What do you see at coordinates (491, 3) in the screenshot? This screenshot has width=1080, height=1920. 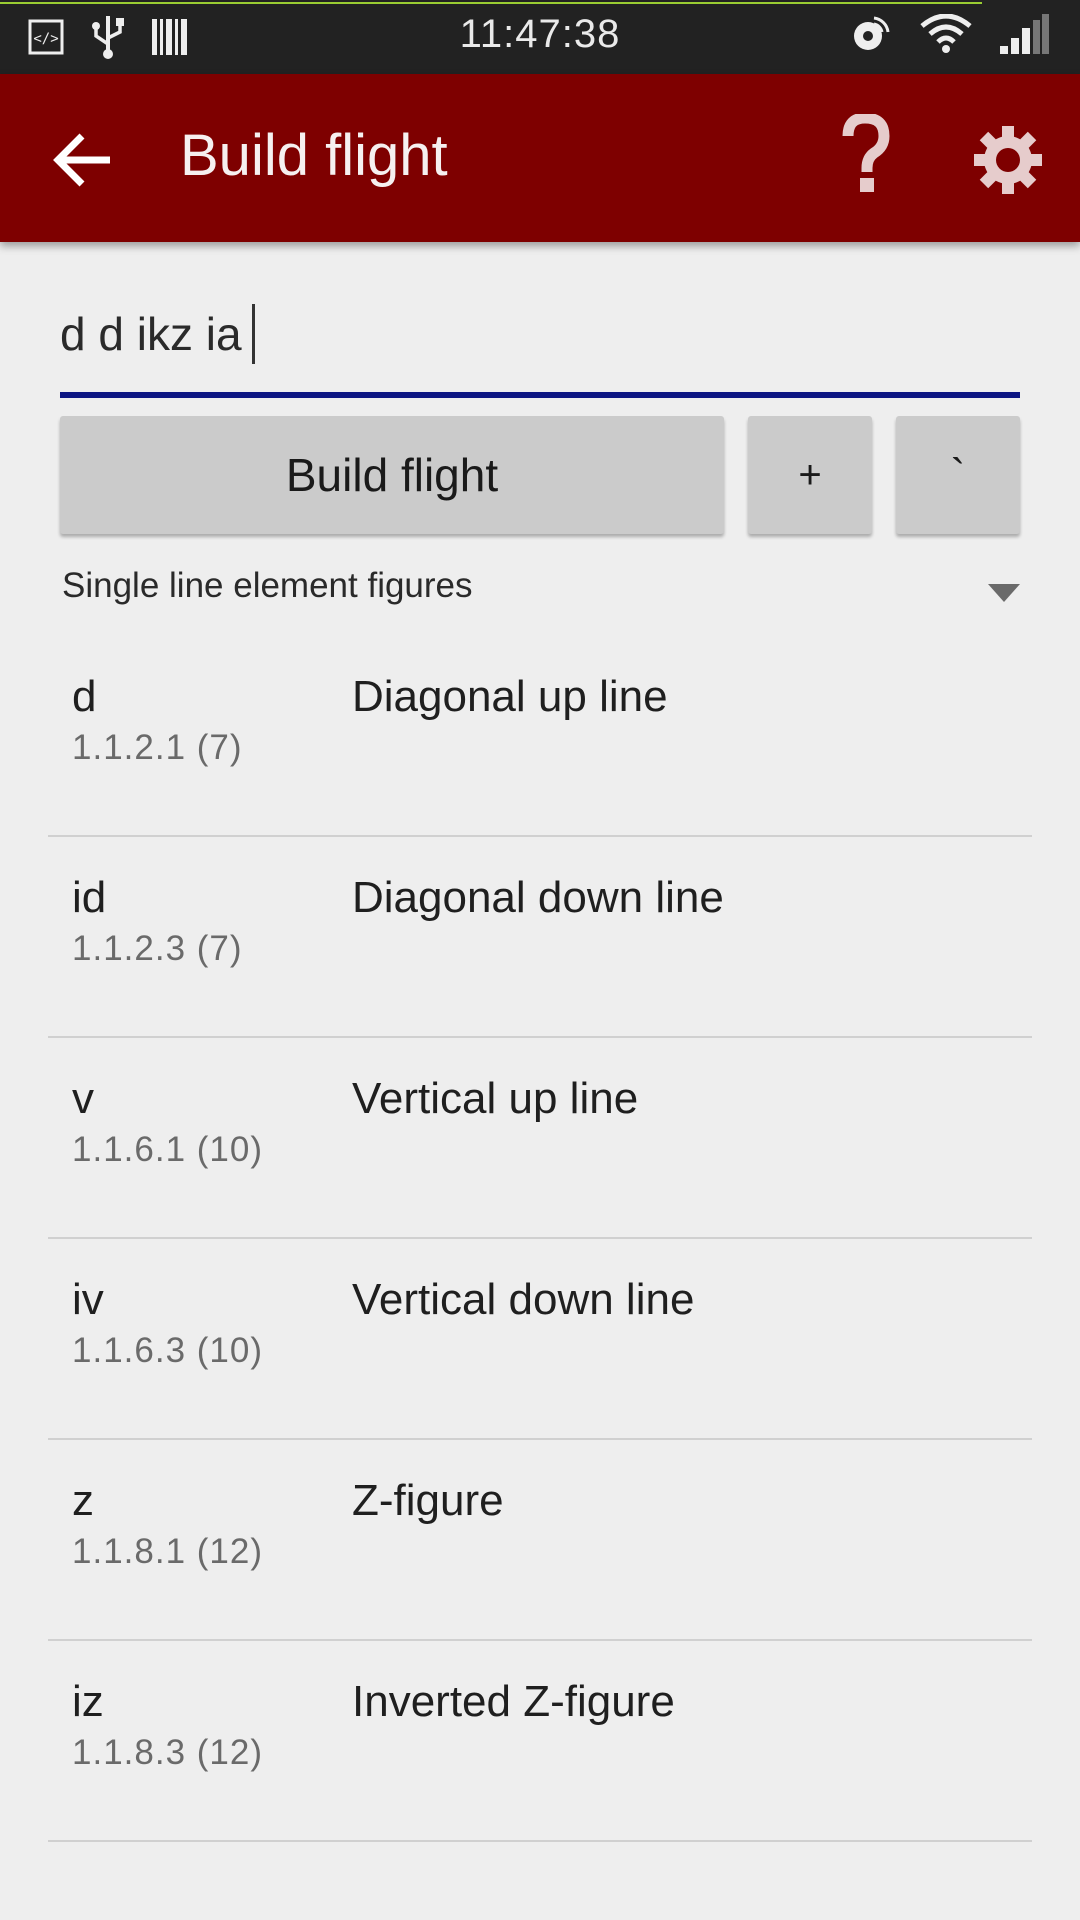 I see `status-progress-line` at bounding box center [491, 3].